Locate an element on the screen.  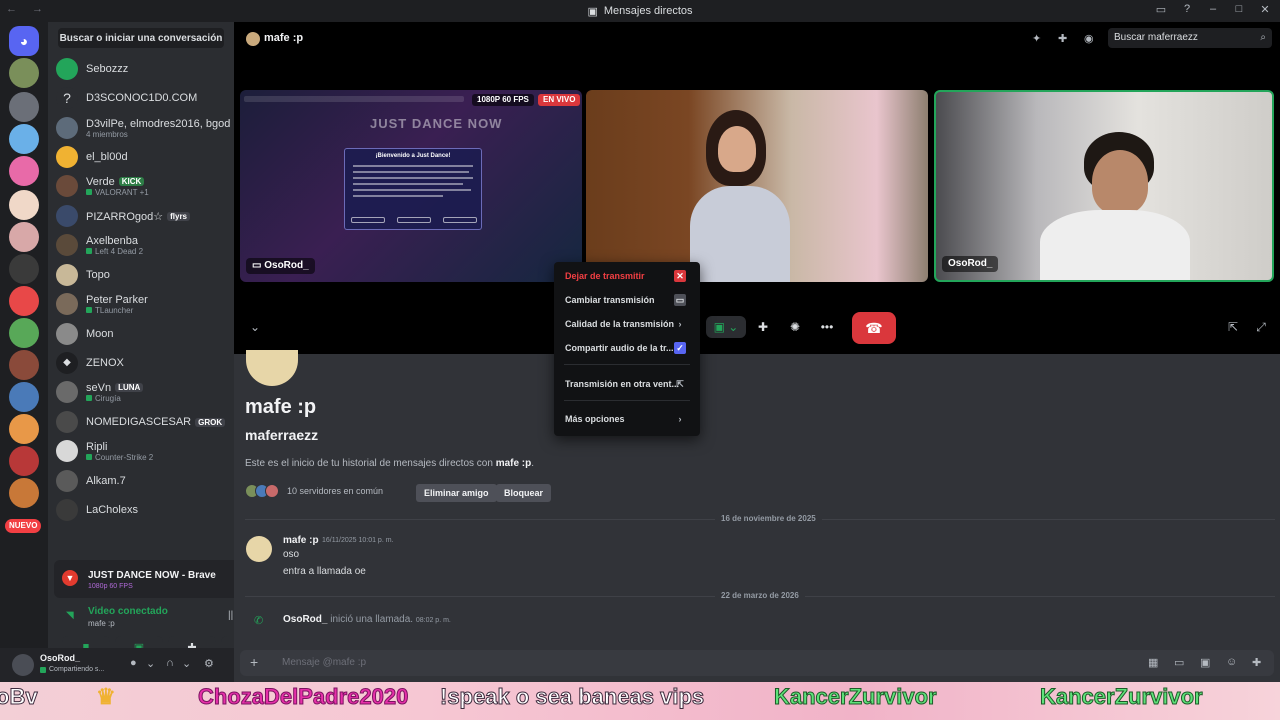
dm-item: Moon is located at coordinates (144, 334).